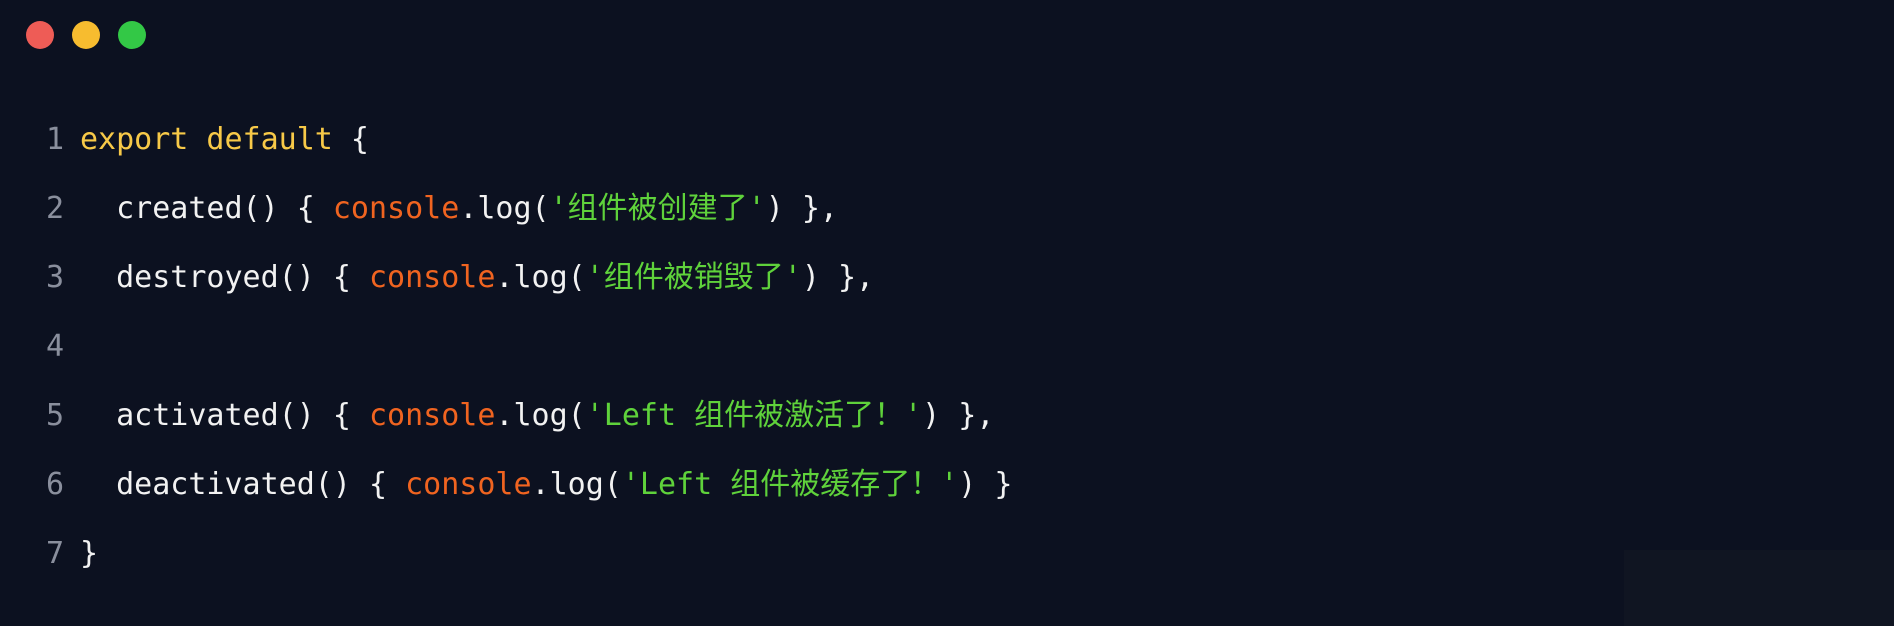  I want to click on code-token: '组件被创建了', so click(657, 208).